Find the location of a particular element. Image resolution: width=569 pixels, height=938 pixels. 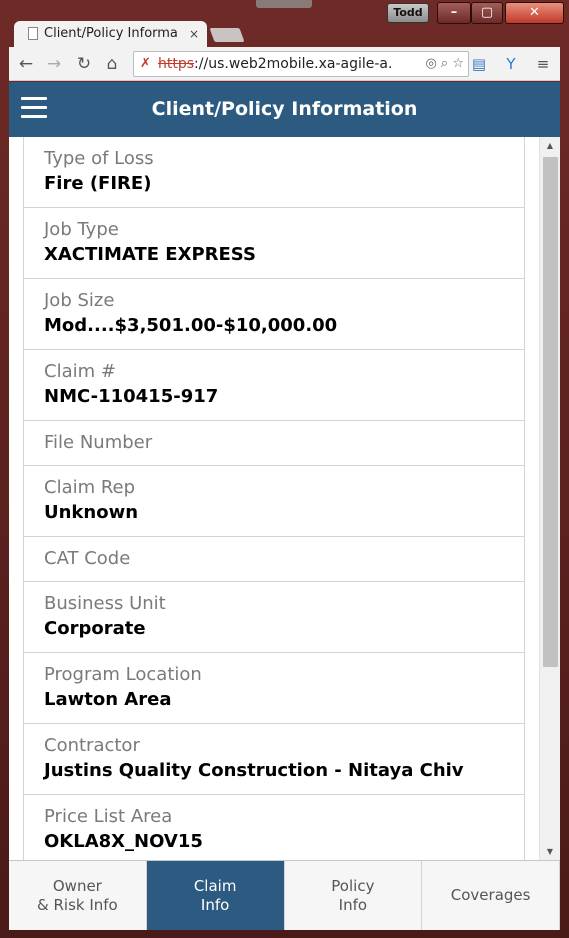

field-label: Job Type is located at coordinates (81, 229).